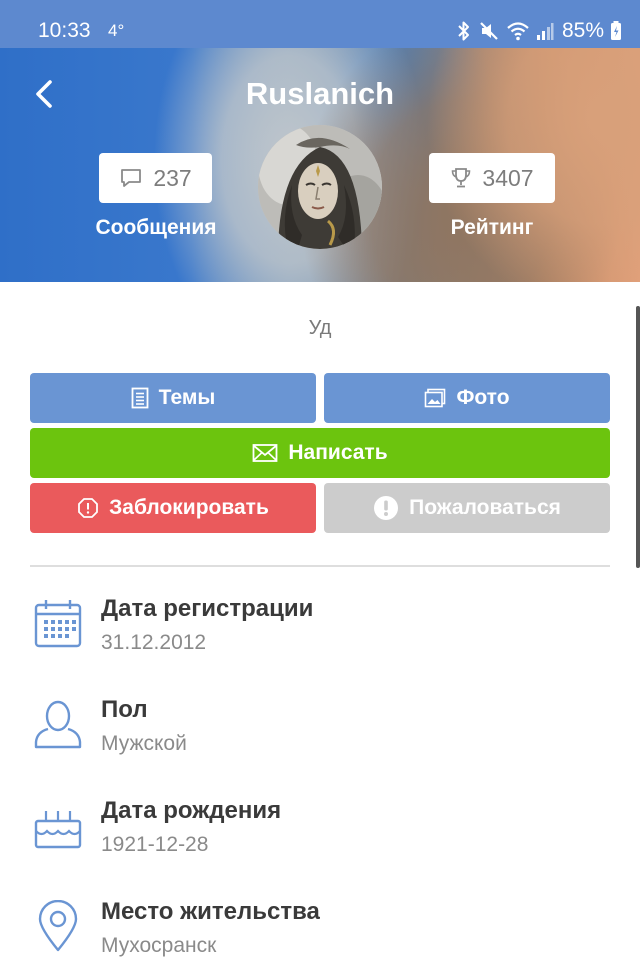  Describe the element at coordinates (461, 178) in the screenshot. I see `trophy-icon` at that location.